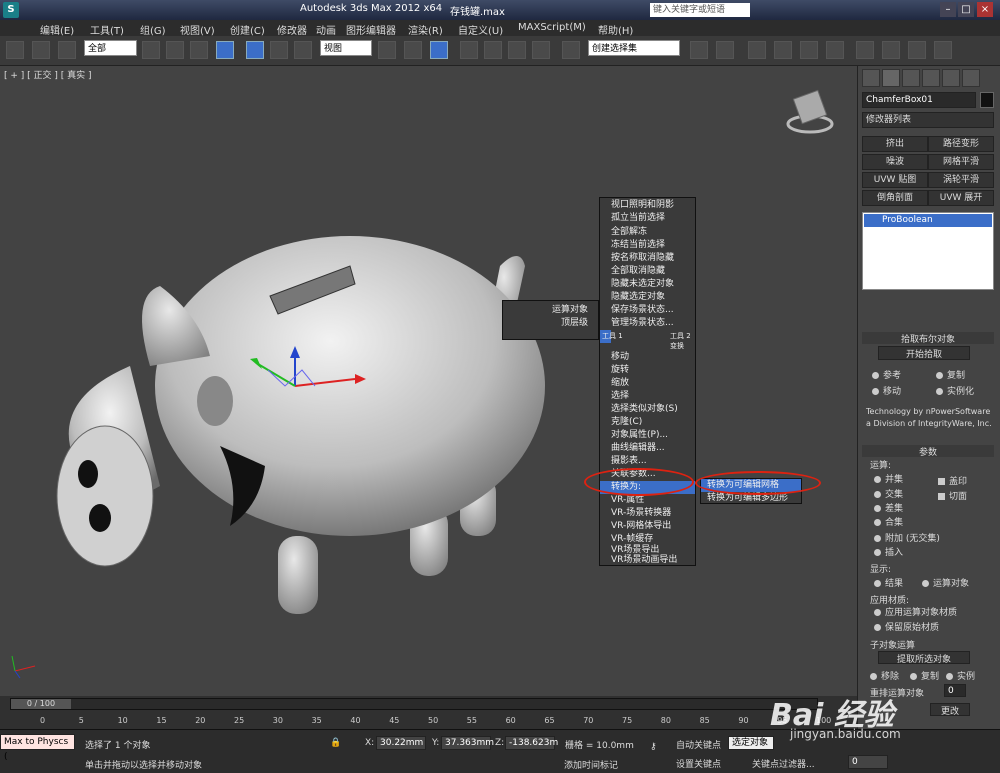 This screenshot has height=773, width=1000. Describe the element at coordinates (960, 675) in the screenshot. I see `radio-instance2: 实例` at that location.